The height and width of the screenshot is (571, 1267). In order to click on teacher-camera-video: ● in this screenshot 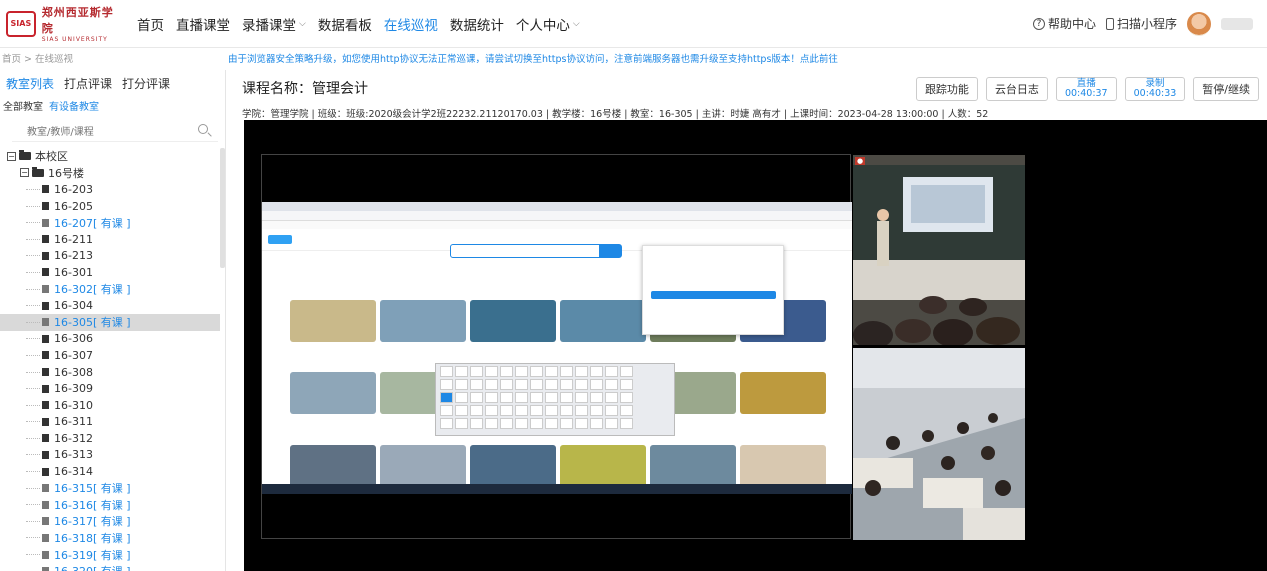, I will do `click(939, 252)`.